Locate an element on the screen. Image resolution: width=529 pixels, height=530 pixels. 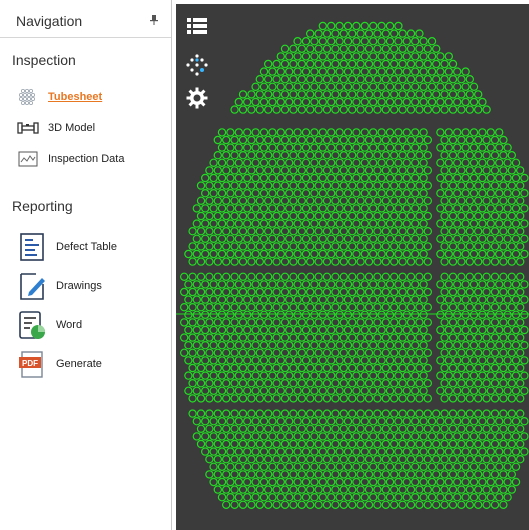
reporting-item-defect-table: Defect Table is located at coordinates (66, 247).